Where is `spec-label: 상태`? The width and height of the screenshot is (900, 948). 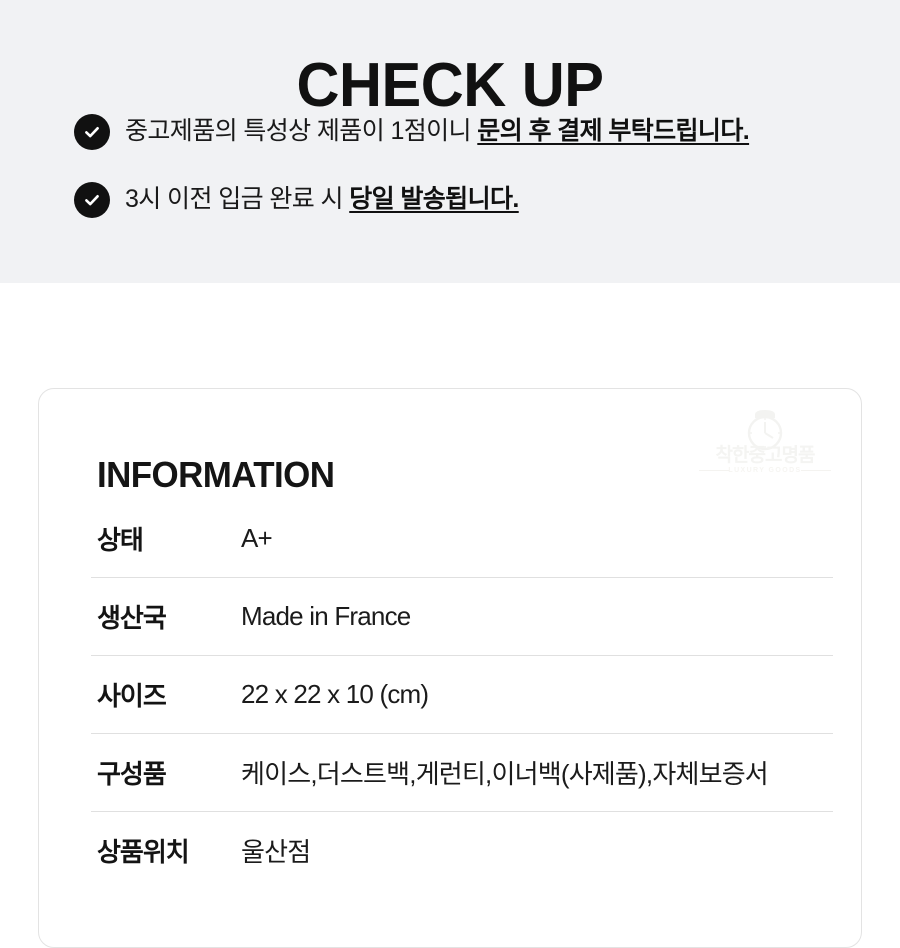
spec-label: 상태 is located at coordinates (120, 539).